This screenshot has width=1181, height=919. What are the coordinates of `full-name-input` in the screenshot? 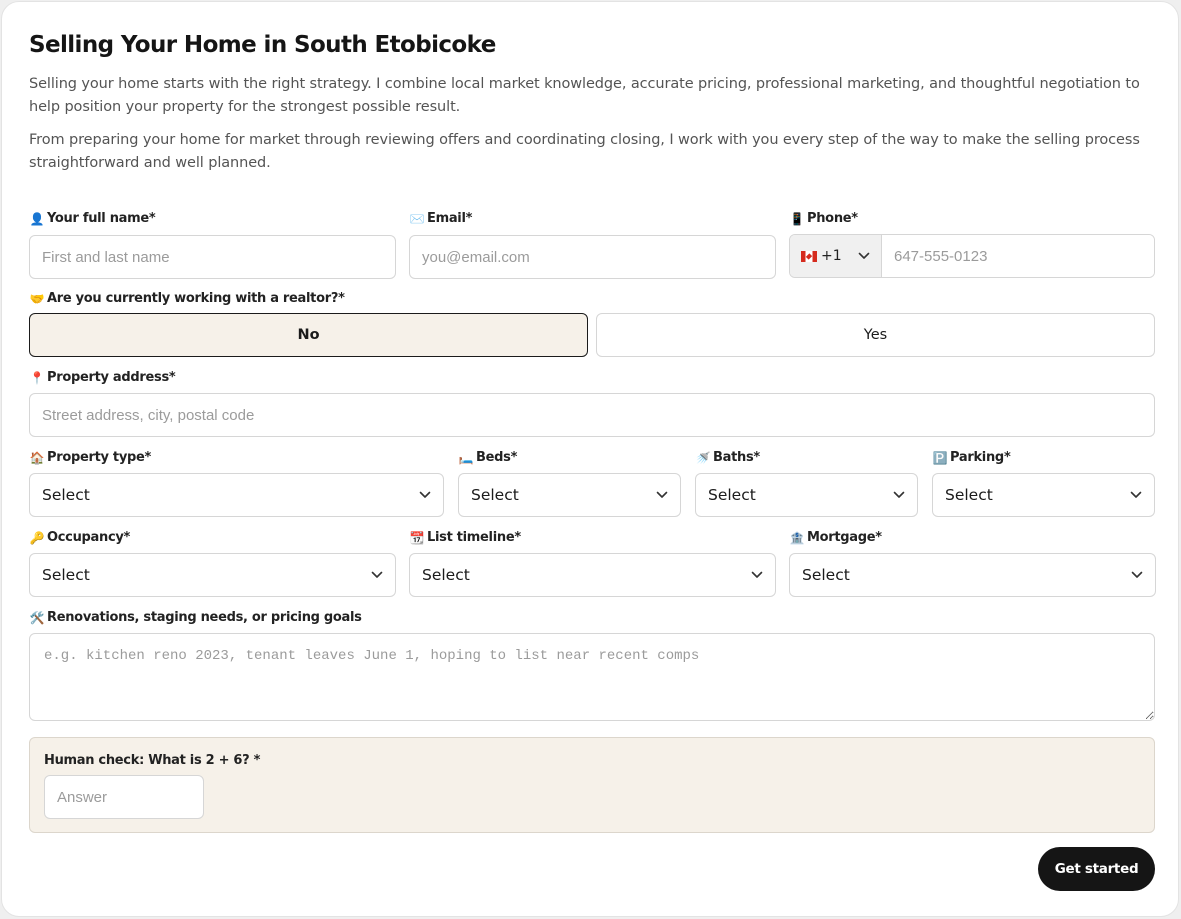 It's located at (212, 257).